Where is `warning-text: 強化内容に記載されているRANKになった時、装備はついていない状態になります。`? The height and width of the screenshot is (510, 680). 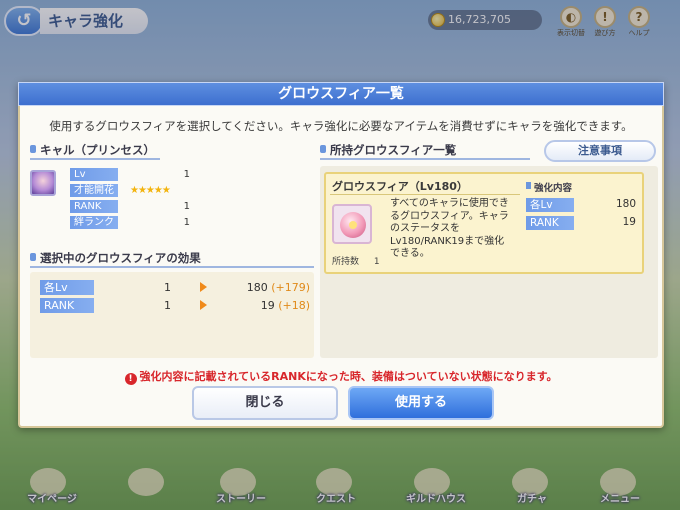
warning-text: 強化内容に記載されているRANKになった時、装備はついていない状態になります。 is located at coordinates (348, 376).